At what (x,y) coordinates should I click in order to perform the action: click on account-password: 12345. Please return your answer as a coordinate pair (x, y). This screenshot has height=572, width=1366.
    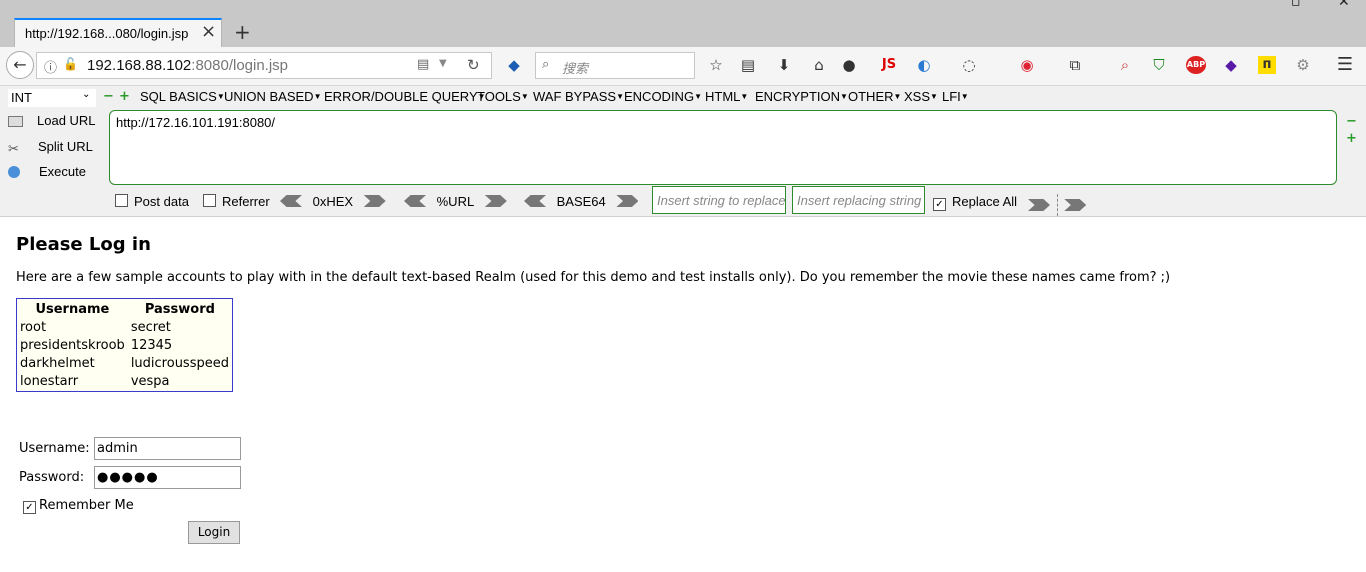
    Looking at the image, I should click on (151, 345).